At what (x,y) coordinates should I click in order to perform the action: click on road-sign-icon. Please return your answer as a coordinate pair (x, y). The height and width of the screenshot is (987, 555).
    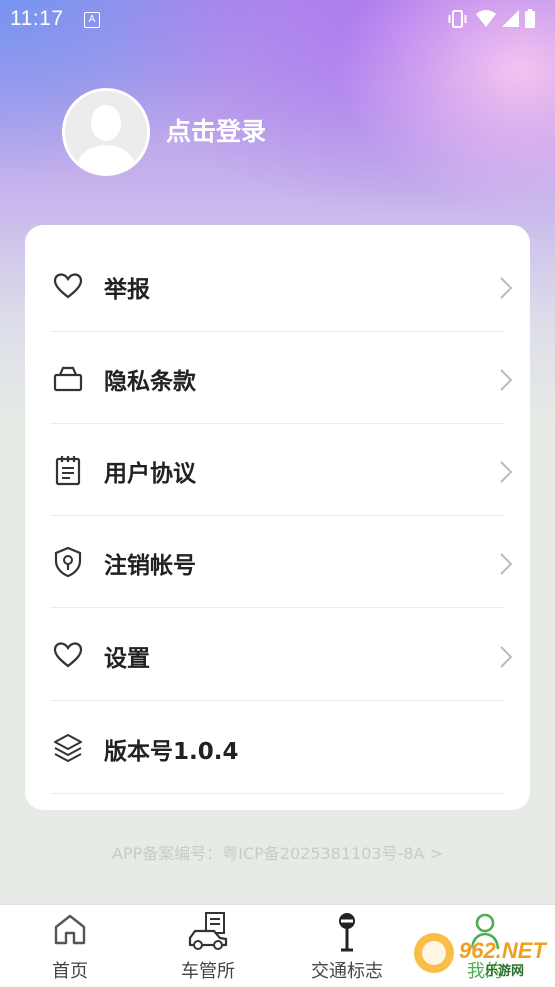
    Looking at the image, I should click on (347, 934).